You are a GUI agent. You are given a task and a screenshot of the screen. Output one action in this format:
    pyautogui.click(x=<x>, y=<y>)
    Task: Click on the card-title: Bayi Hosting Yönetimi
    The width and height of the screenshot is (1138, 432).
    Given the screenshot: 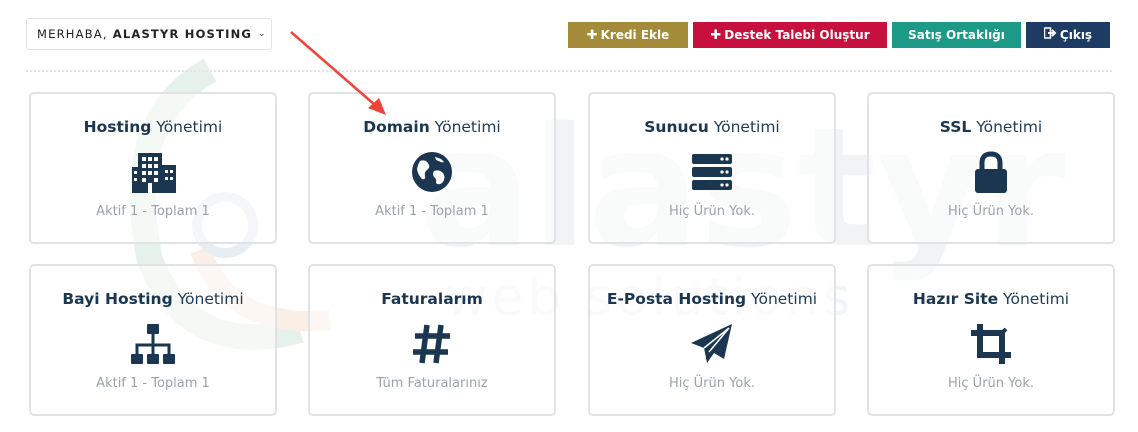 What is the action you would take?
    pyautogui.click(x=153, y=299)
    